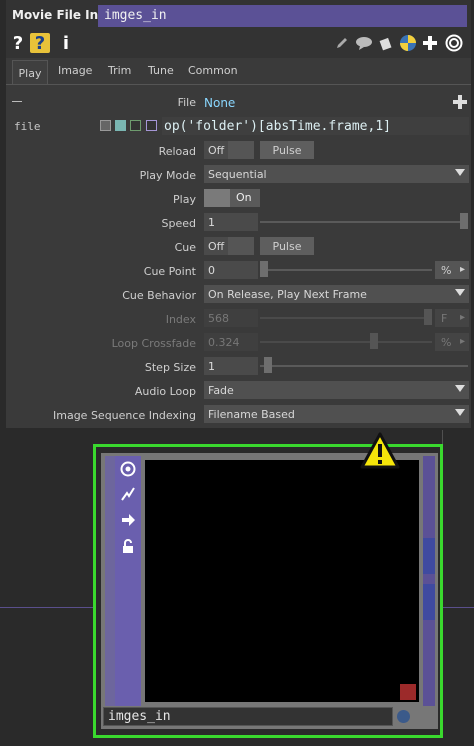  Describe the element at coordinates (336, 390) in the screenshot. I see `audioloop-menu: Fade` at that location.